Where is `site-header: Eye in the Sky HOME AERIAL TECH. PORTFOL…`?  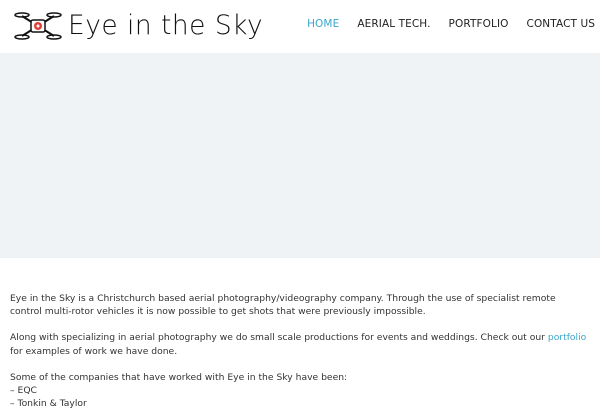 site-header: Eye in the Sky HOME AERIAL TECH. PORTFOL… is located at coordinates (300, 26).